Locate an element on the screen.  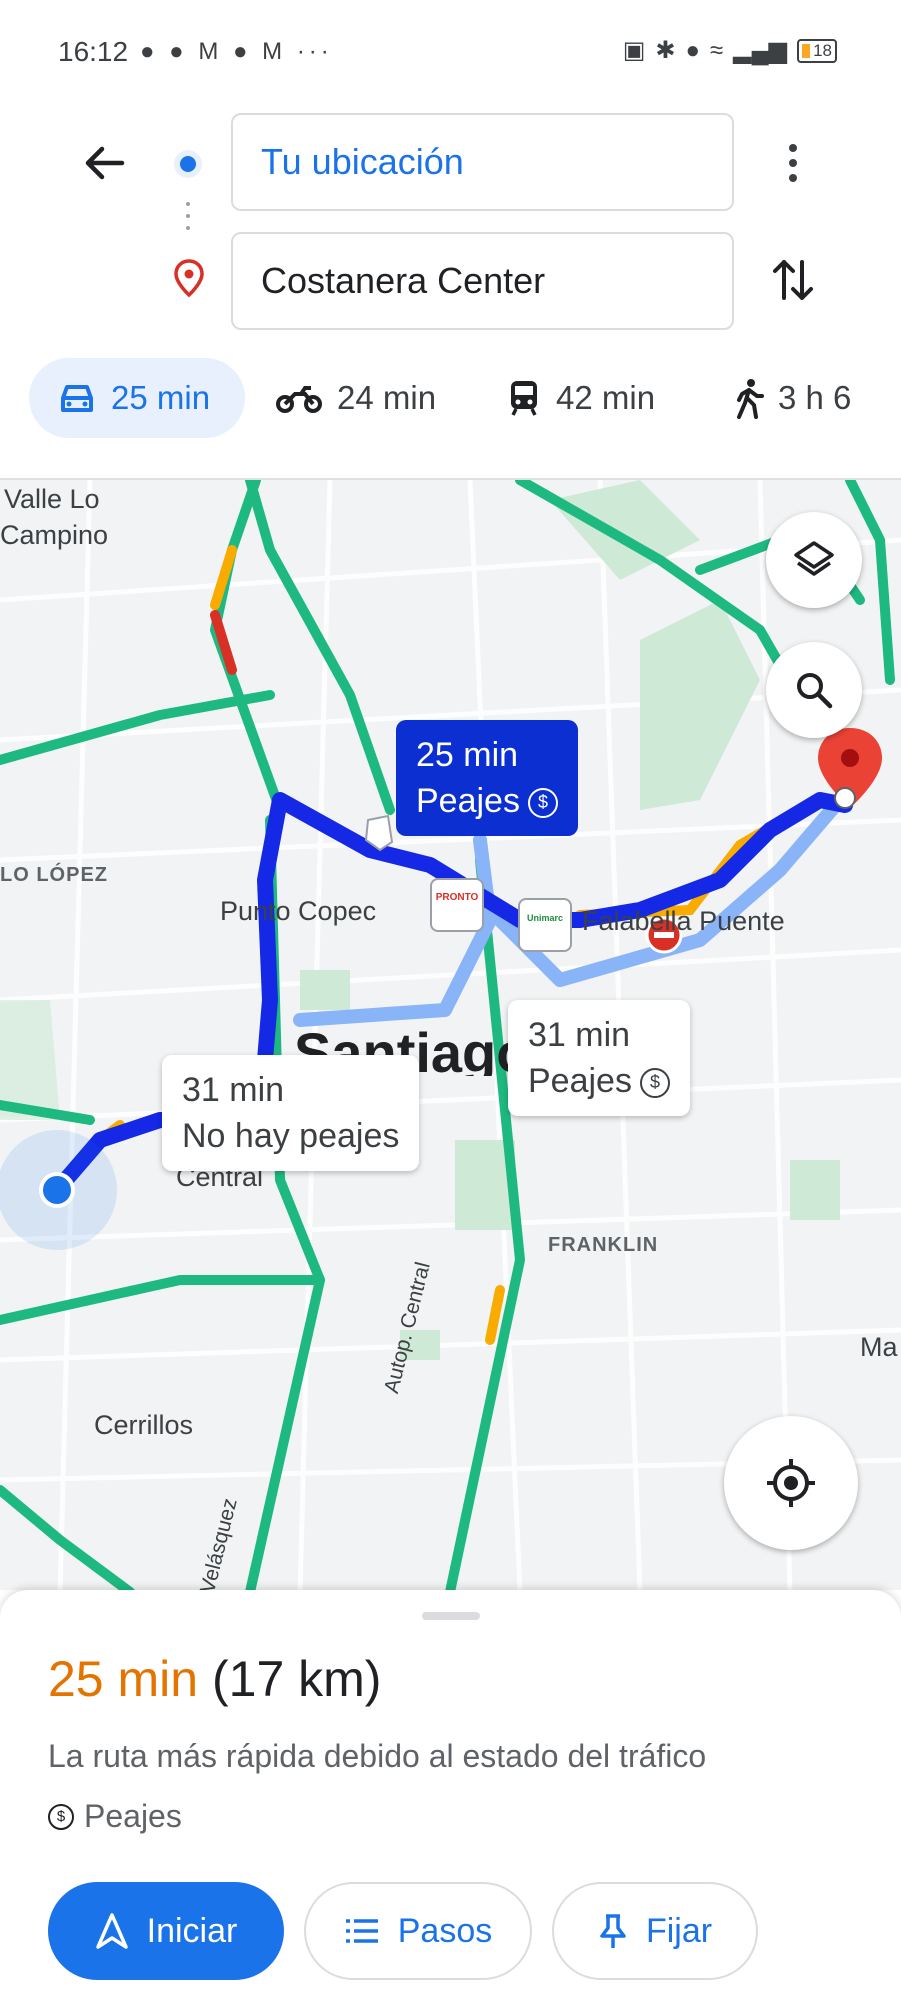
navigation-arrow-icon is located at coordinates (111, 1931).